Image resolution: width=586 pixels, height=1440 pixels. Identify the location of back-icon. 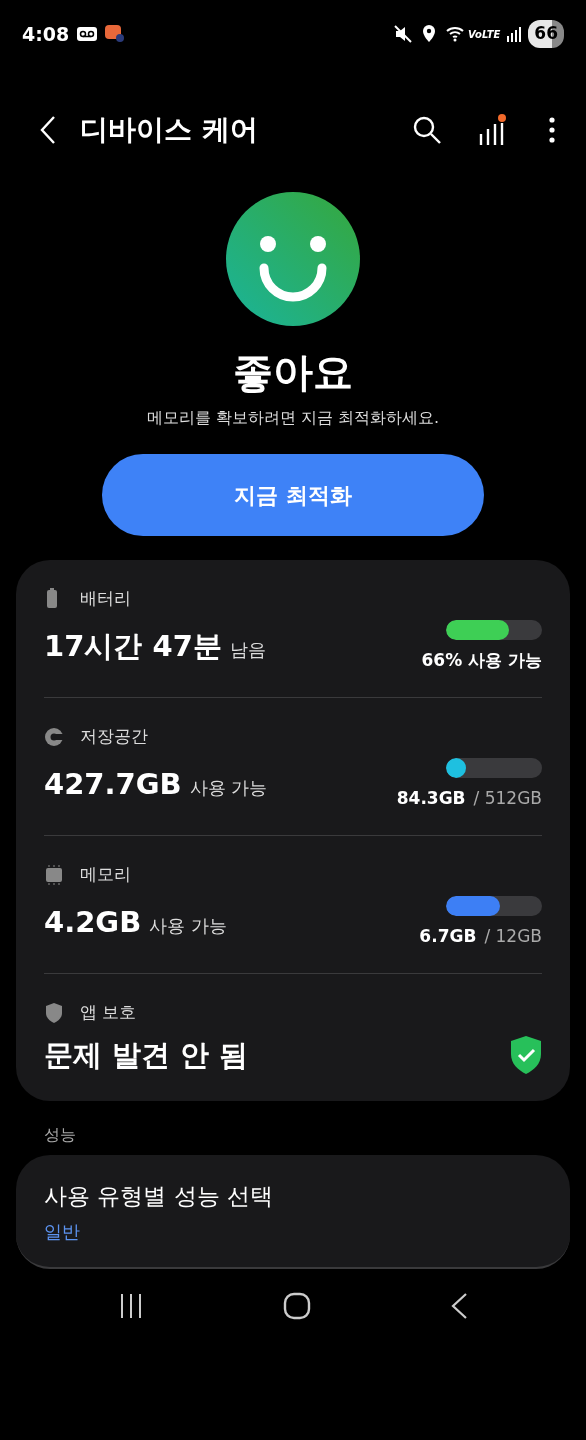
(459, 1305).